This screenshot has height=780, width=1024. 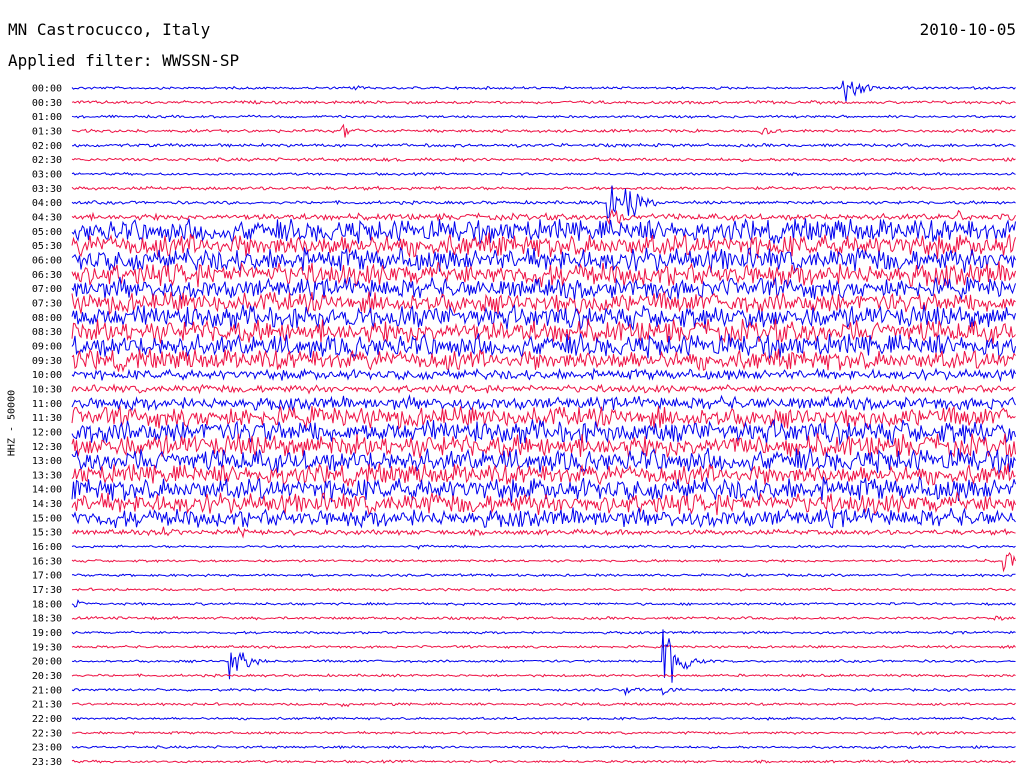 What do you see at coordinates (47, 117) in the screenshot?
I see `row-time-label: 01:00` at bounding box center [47, 117].